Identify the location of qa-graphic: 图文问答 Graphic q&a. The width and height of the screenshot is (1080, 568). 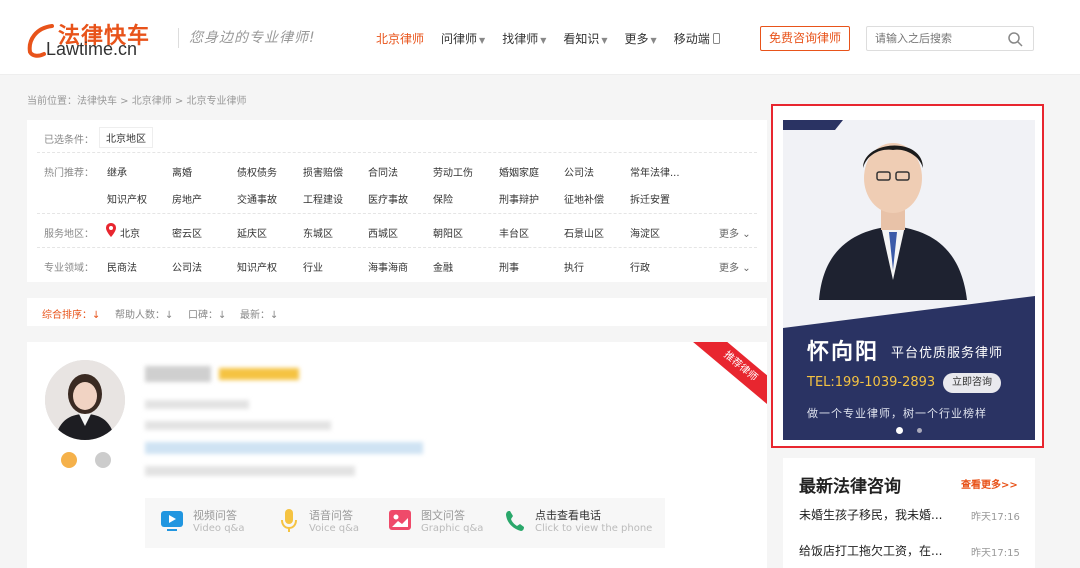
(449, 524).